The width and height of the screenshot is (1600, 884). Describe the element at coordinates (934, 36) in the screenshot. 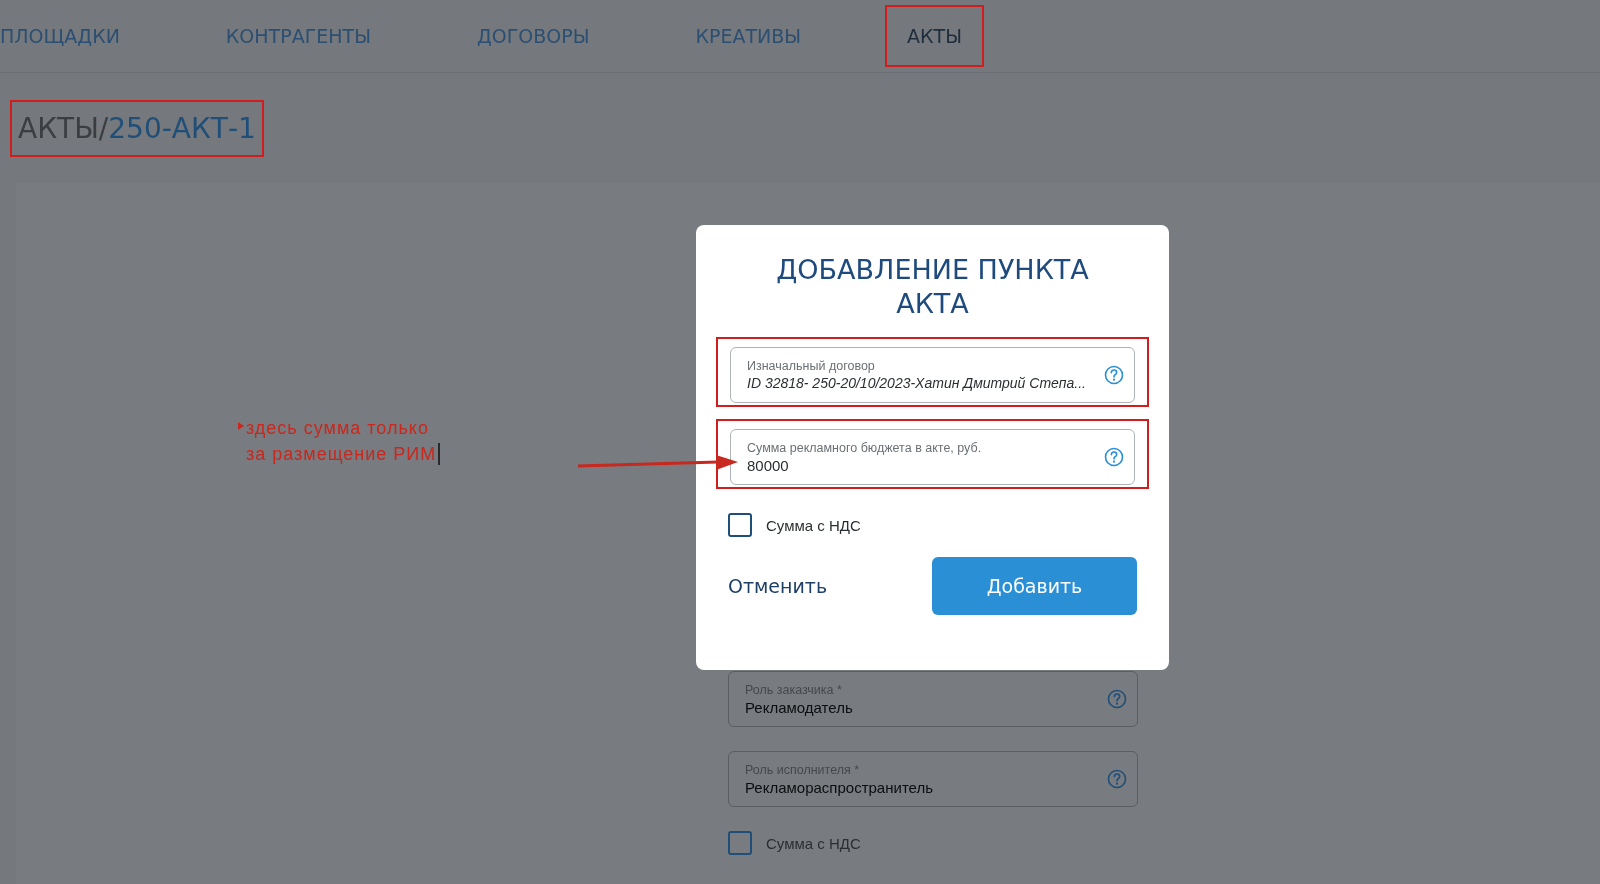

I see `nav-tab: АКТЫ` at that location.